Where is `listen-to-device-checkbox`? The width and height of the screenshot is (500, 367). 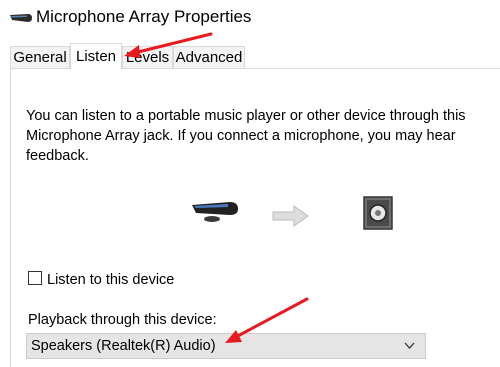 listen-to-device-checkbox is located at coordinates (35, 278).